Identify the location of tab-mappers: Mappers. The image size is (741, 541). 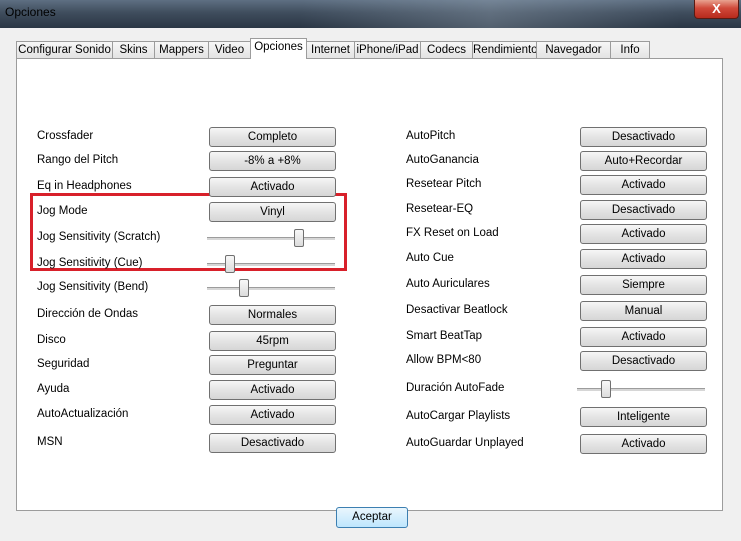
(181, 49).